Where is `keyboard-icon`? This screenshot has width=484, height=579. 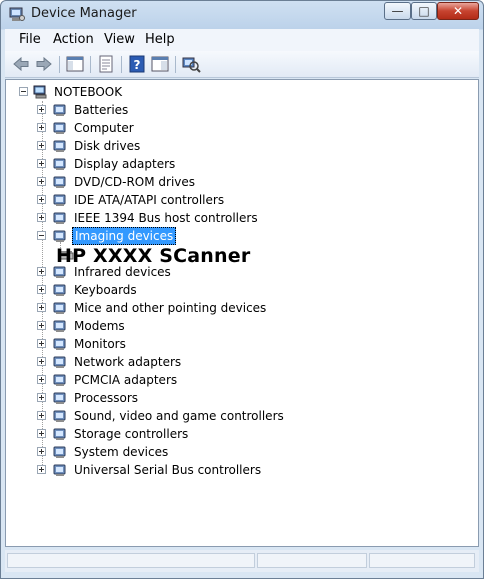
keyboard-icon is located at coordinates (59, 290).